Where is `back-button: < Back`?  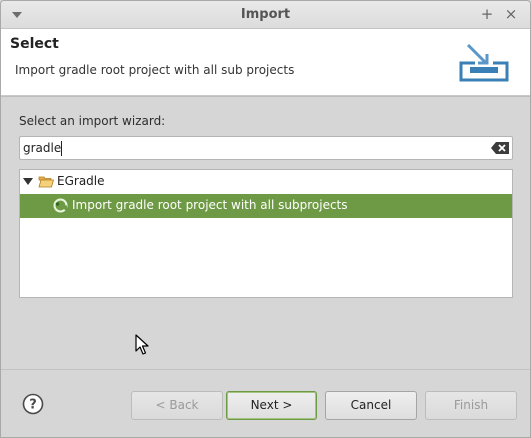 back-button: < Back is located at coordinates (177, 405).